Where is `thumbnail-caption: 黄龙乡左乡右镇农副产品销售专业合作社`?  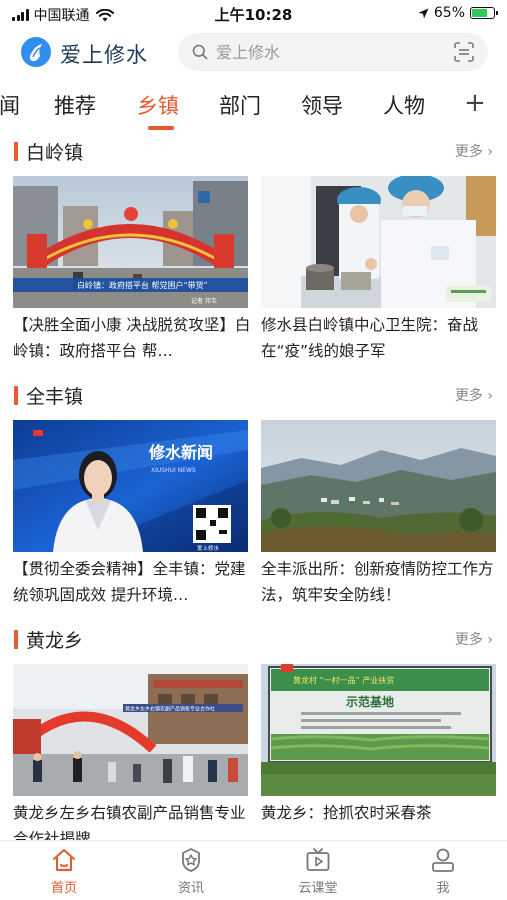 thumbnail-caption: 黄龙乡左乡右镇农副产品销售专业合作社 is located at coordinates (170, 709).